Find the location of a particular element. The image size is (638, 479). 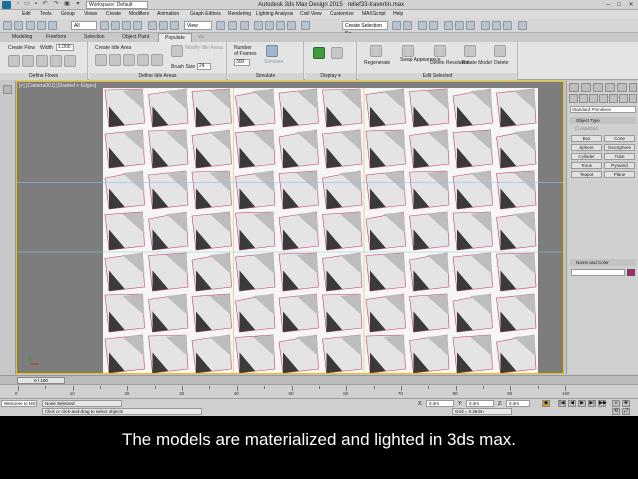

undo-icon: ↶ is located at coordinates (45, 4).